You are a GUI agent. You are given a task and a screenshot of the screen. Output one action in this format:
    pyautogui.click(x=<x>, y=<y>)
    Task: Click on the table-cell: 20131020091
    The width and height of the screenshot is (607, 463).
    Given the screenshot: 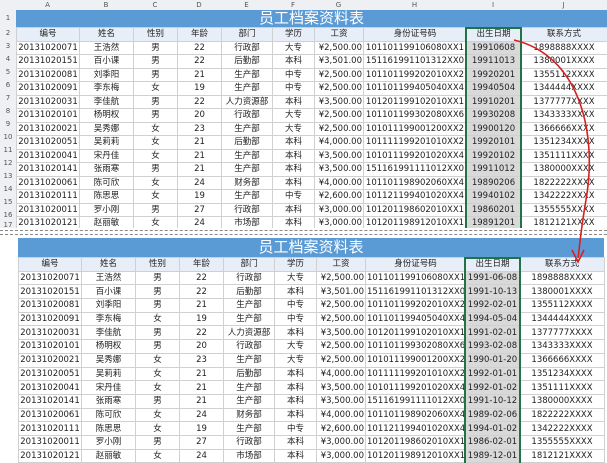 What is the action you would take?
    pyautogui.click(x=50, y=319)
    